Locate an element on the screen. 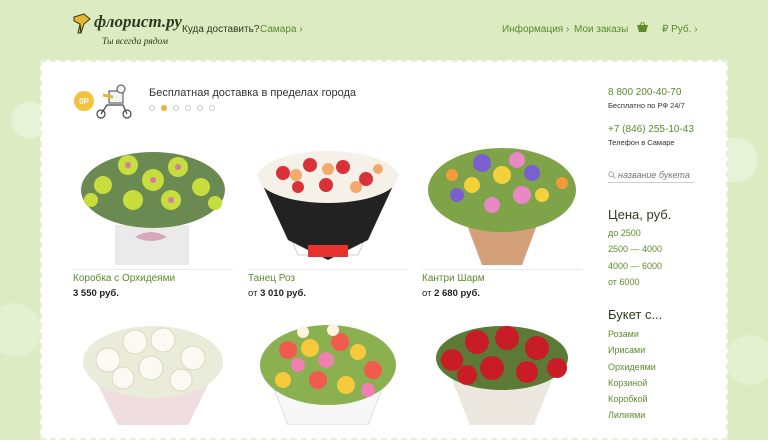 The image size is (768, 440). slogan: Ты всегда рядом is located at coordinates (135, 42).